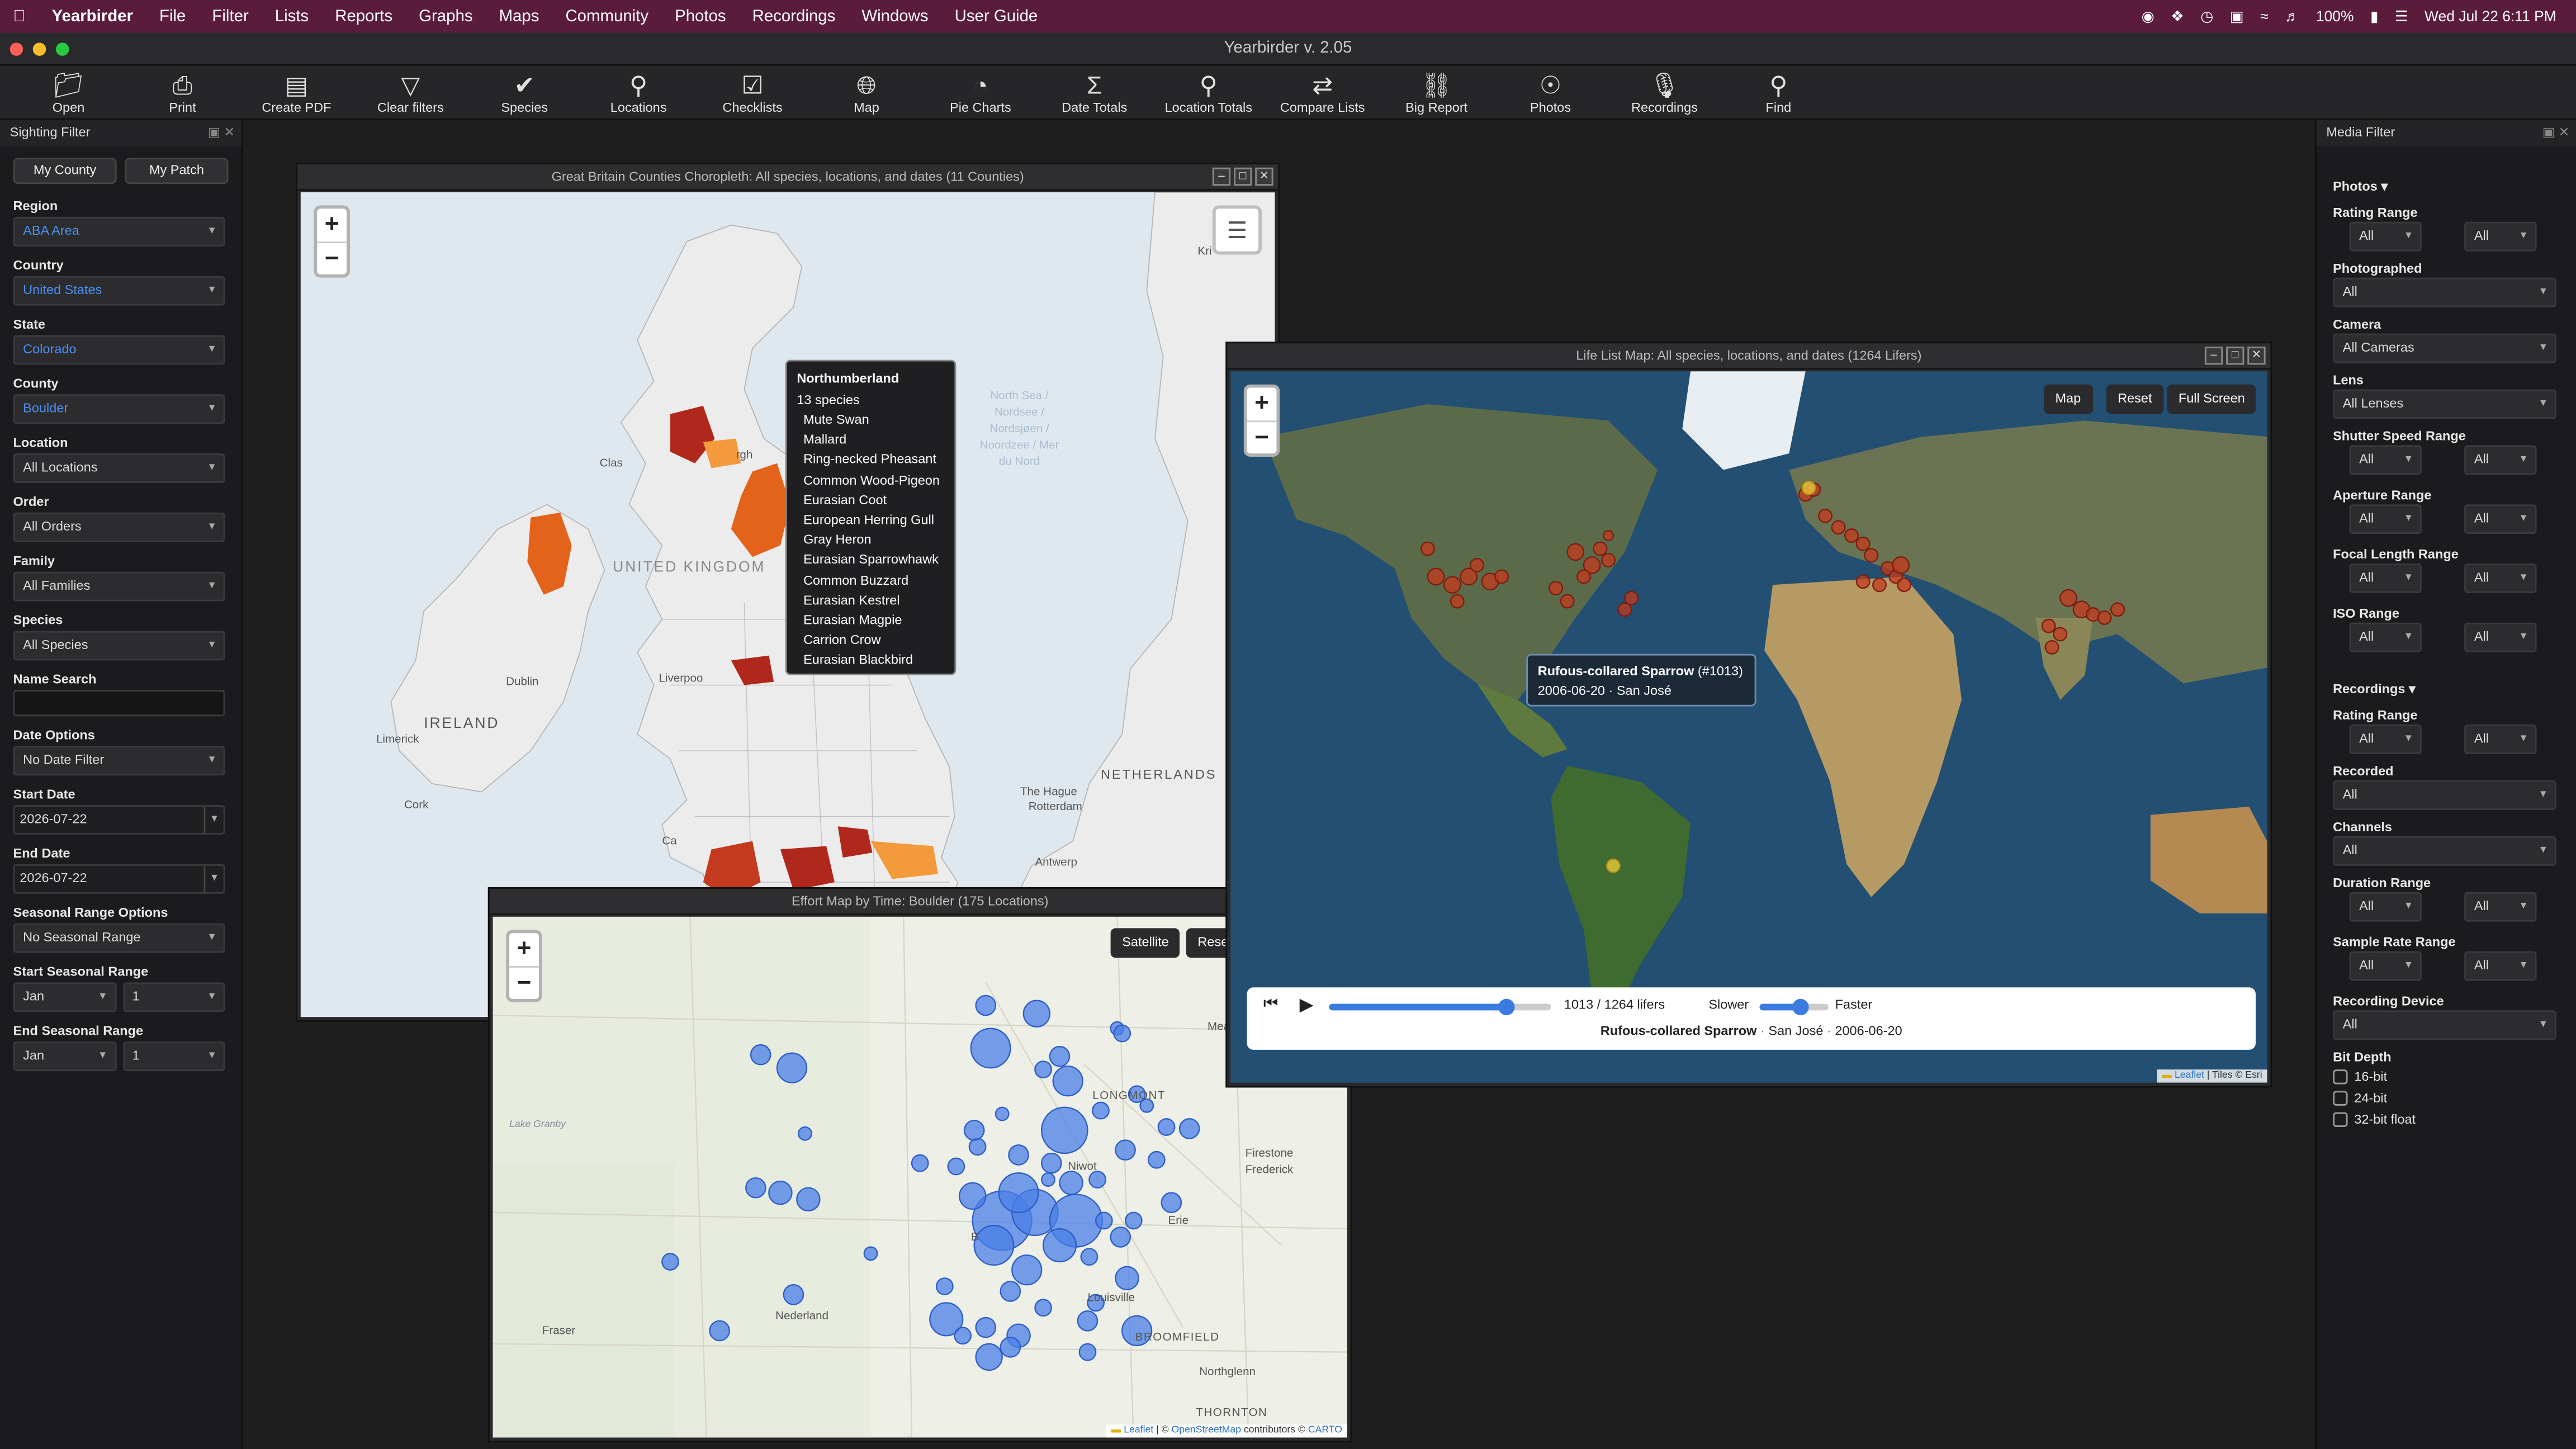 The image size is (2576, 1449). What do you see at coordinates (231, 16) in the screenshot?
I see `menu-filter: Filter` at bounding box center [231, 16].